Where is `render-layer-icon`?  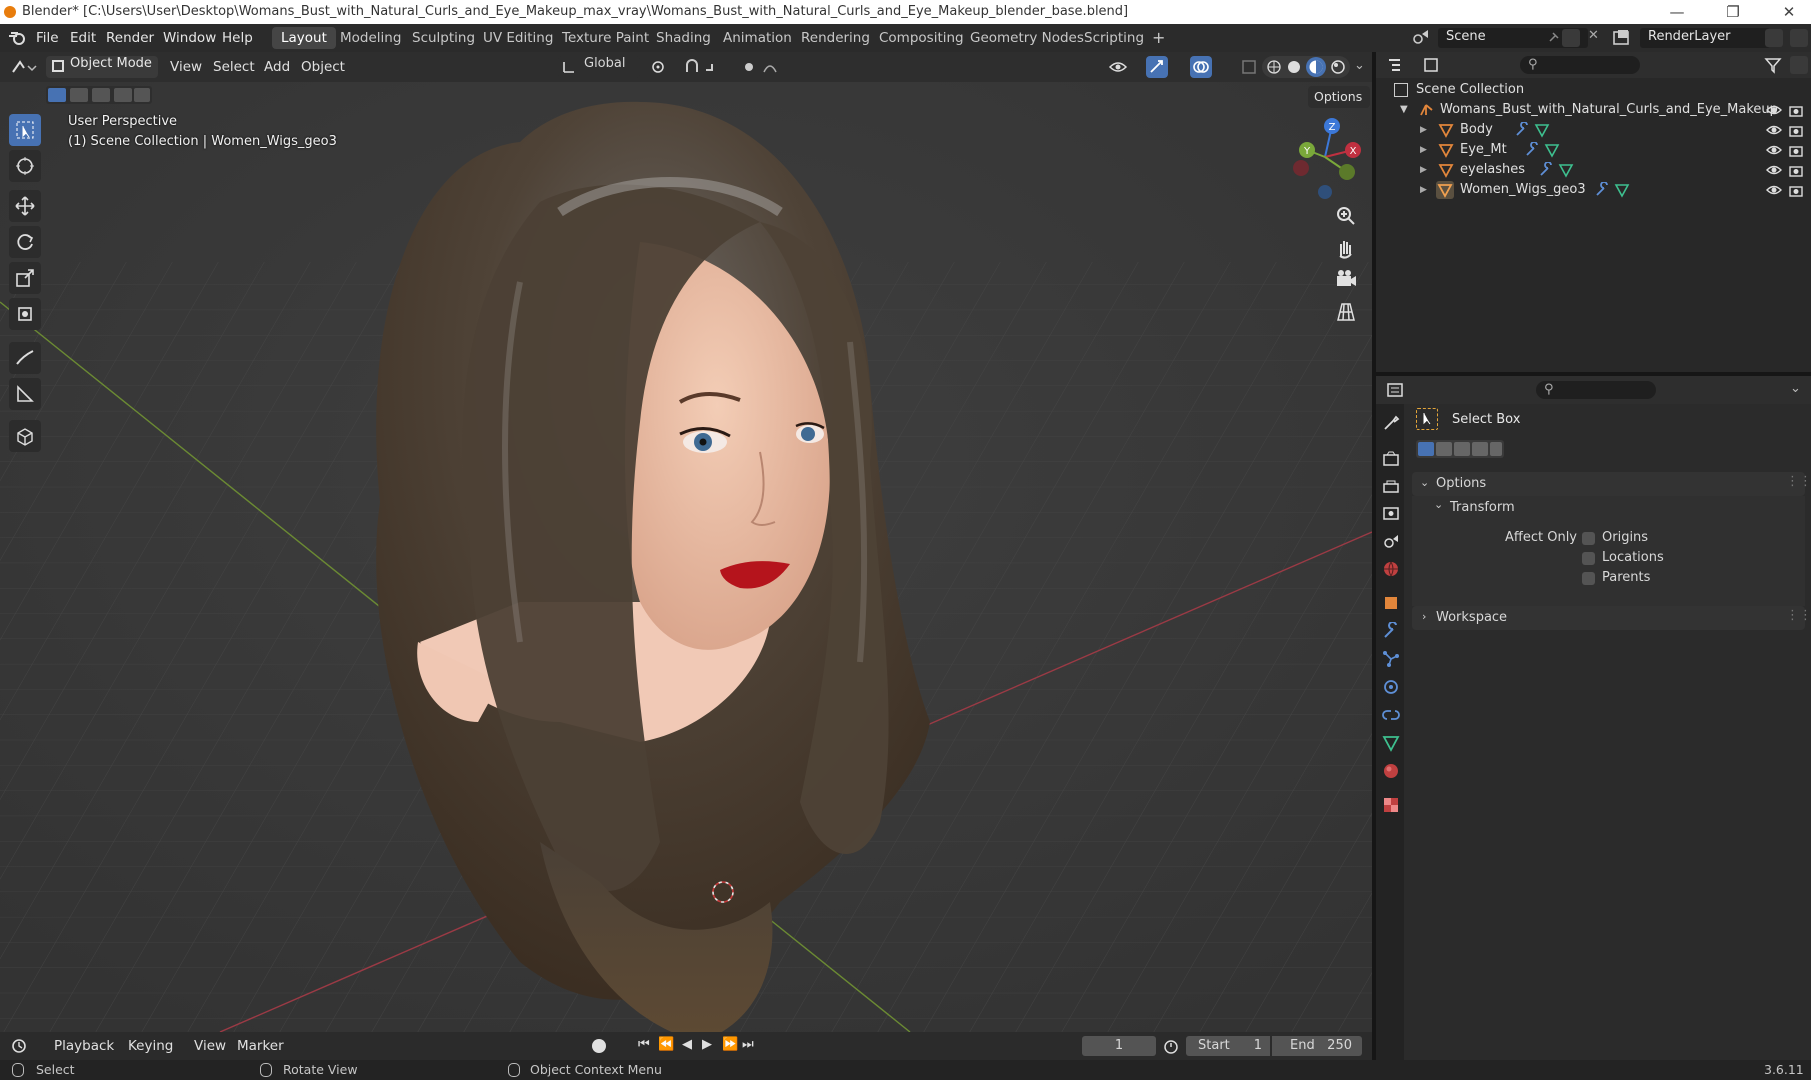 render-layer-icon is located at coordinates (1624, 38).